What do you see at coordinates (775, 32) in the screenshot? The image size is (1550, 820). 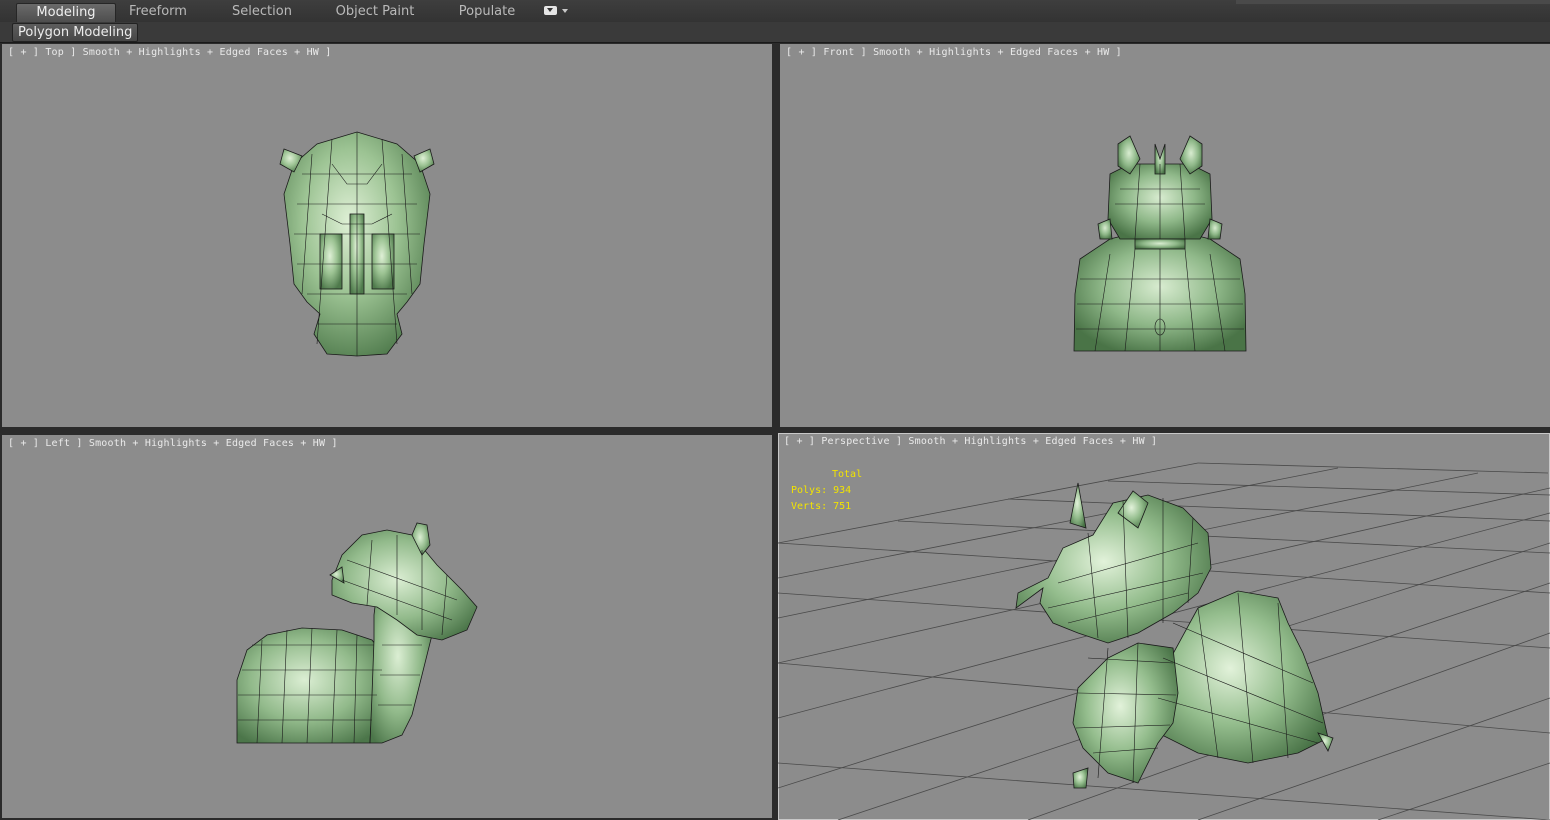 I see `ribbon-panel-row: Polygon Modeling` at bounding box center [775, 32].